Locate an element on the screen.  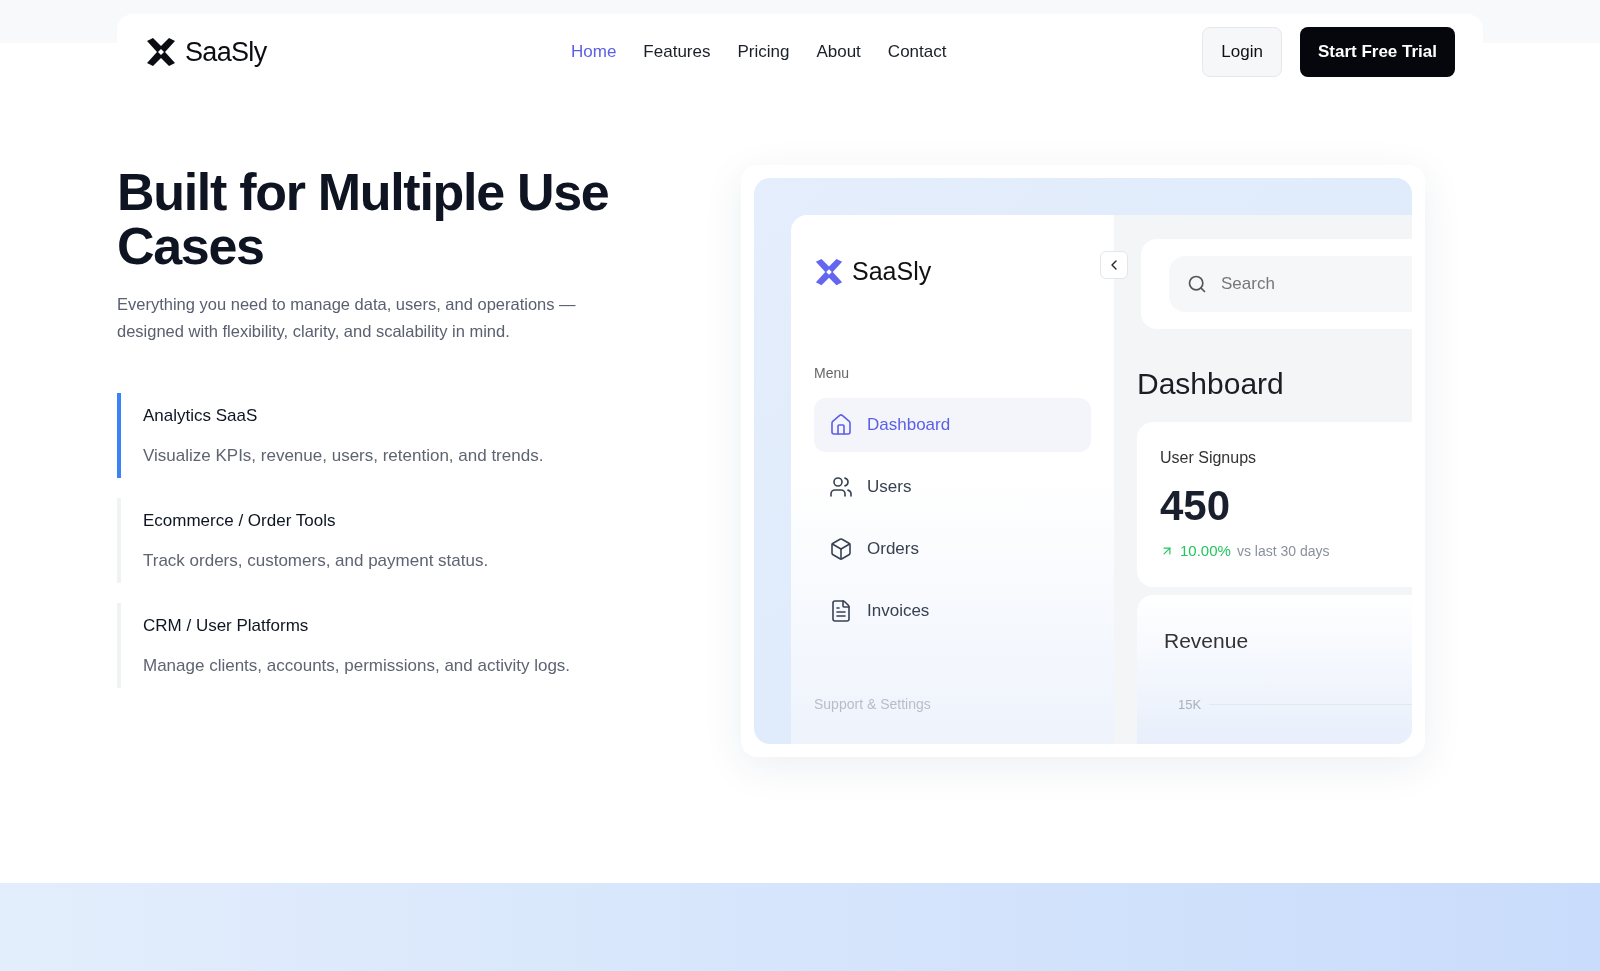
support-label: Support & Settings is located at coordinates (873, 704).